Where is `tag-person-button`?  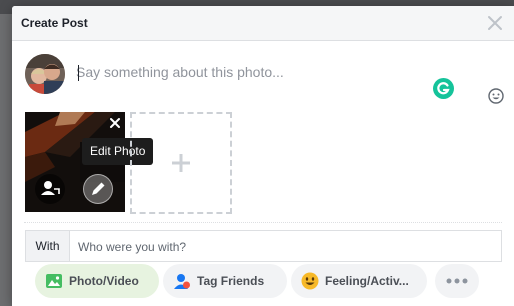
tag-person-button is located at coordinates (50, 189).